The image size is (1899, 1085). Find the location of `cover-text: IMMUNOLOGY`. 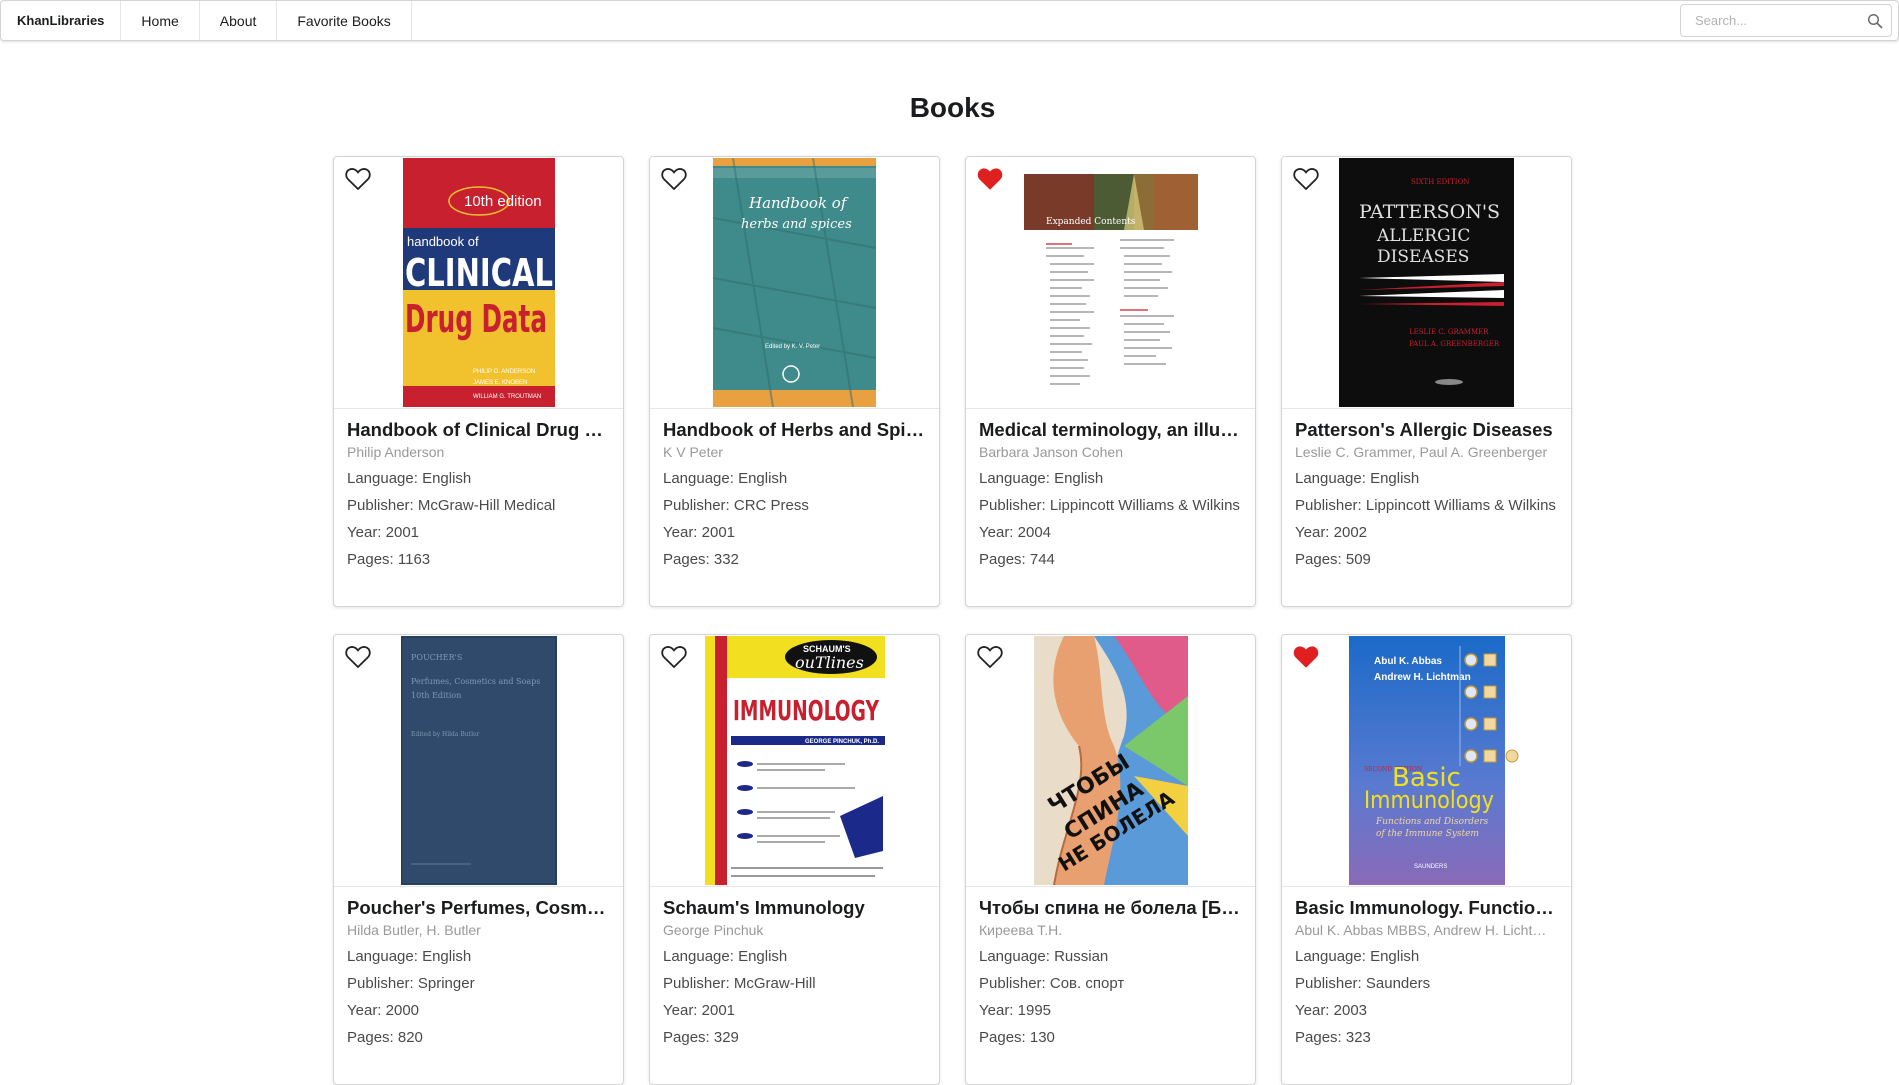

cover-text: IMMUNOLOGY is located at coordinates (806, 710).